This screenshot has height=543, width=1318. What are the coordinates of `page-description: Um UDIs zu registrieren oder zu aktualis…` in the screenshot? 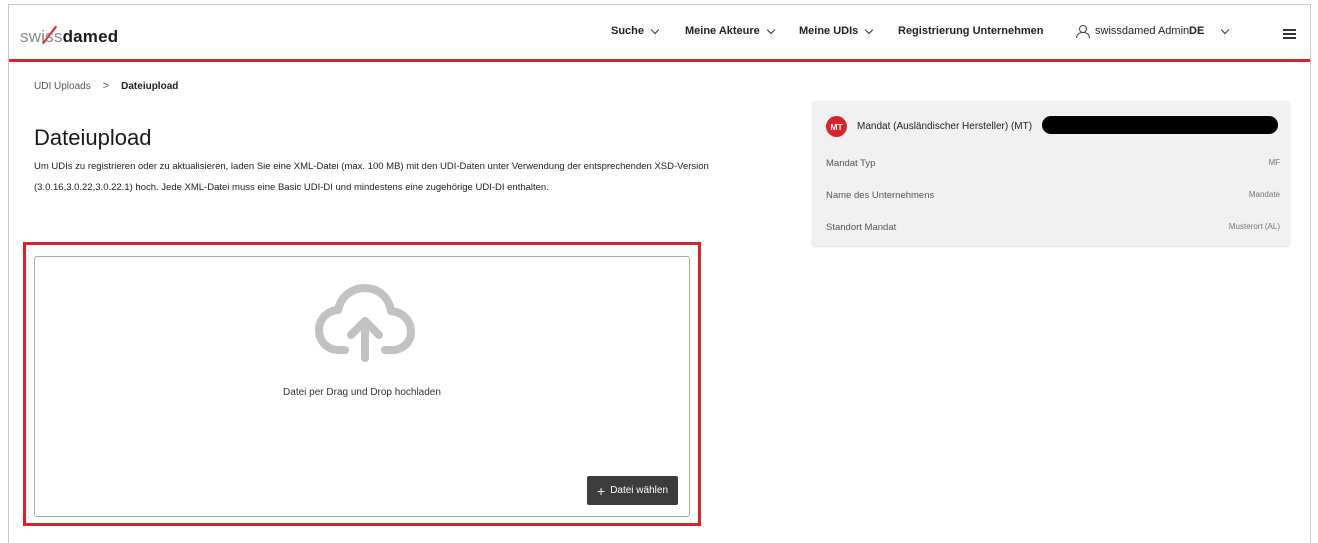 It's located at (371, 177).